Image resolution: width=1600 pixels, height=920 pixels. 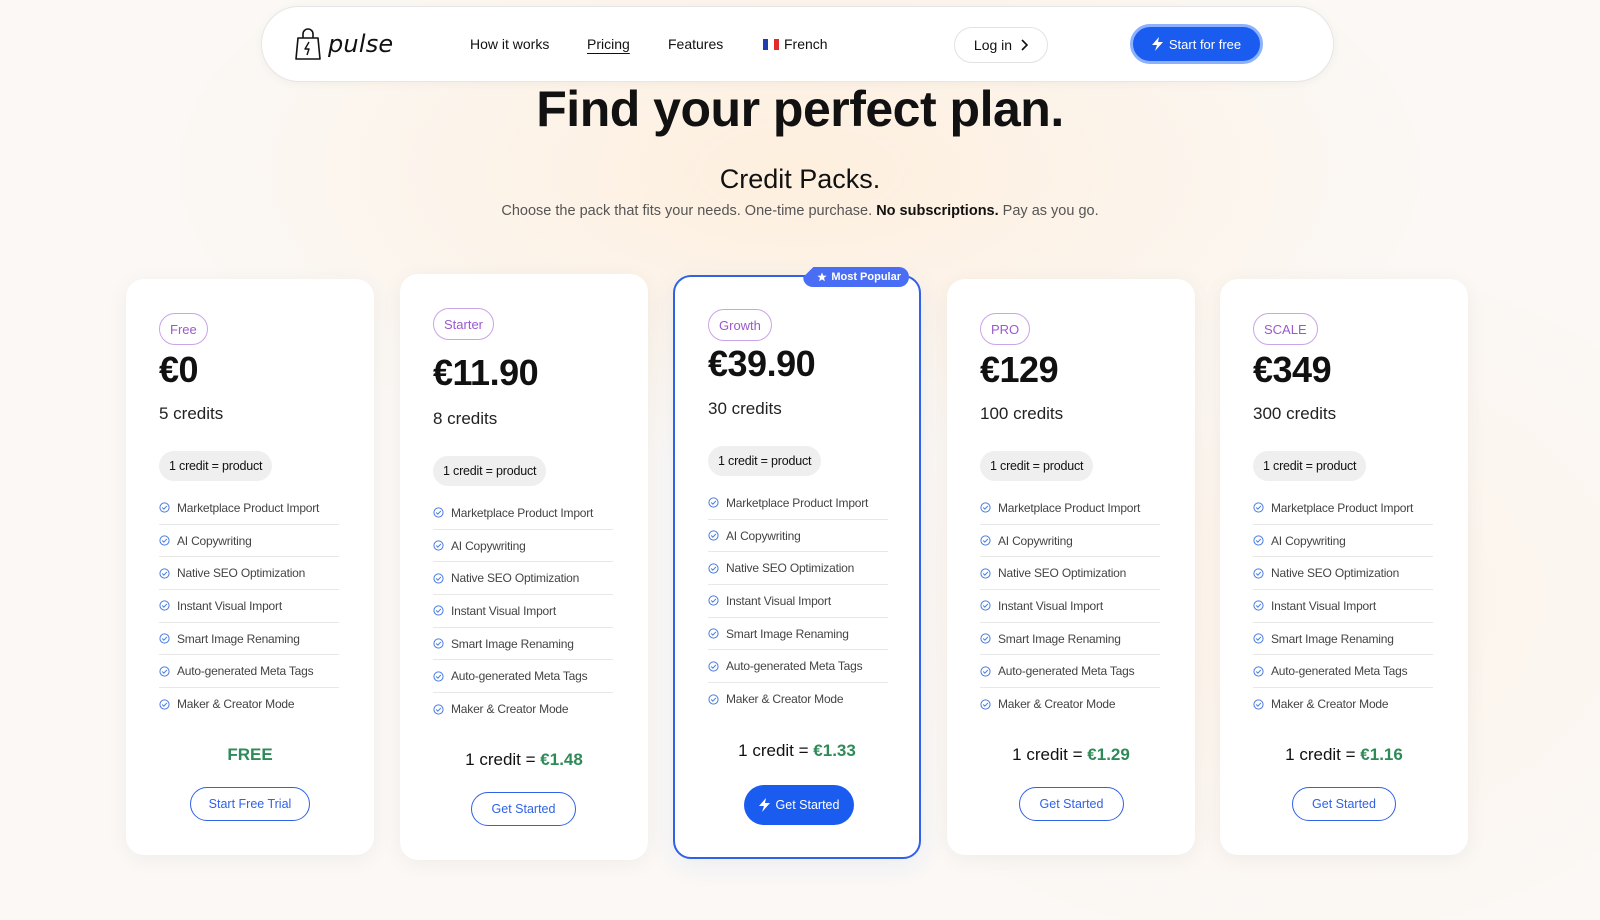 What do you see at coordinates (465, 418) in the screenshot?
I see `plan-credits: 8 credits` at bounding box center [465, 418].